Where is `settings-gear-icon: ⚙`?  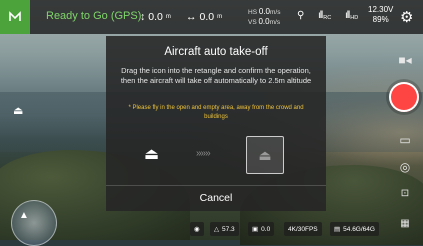
settings-gear-icon: ⚙ is located at coordinates (406, 17).